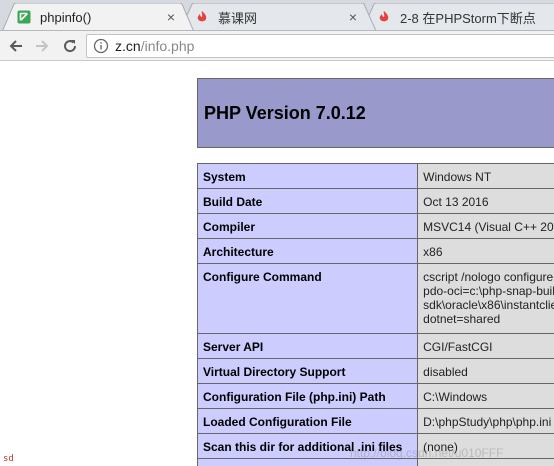 The height and width of the screenshot is (466, 554). What do you see at coordinates (433, 252) in the screenshot?
I see `row-value-line: x86` at bounding box center [433, 252].